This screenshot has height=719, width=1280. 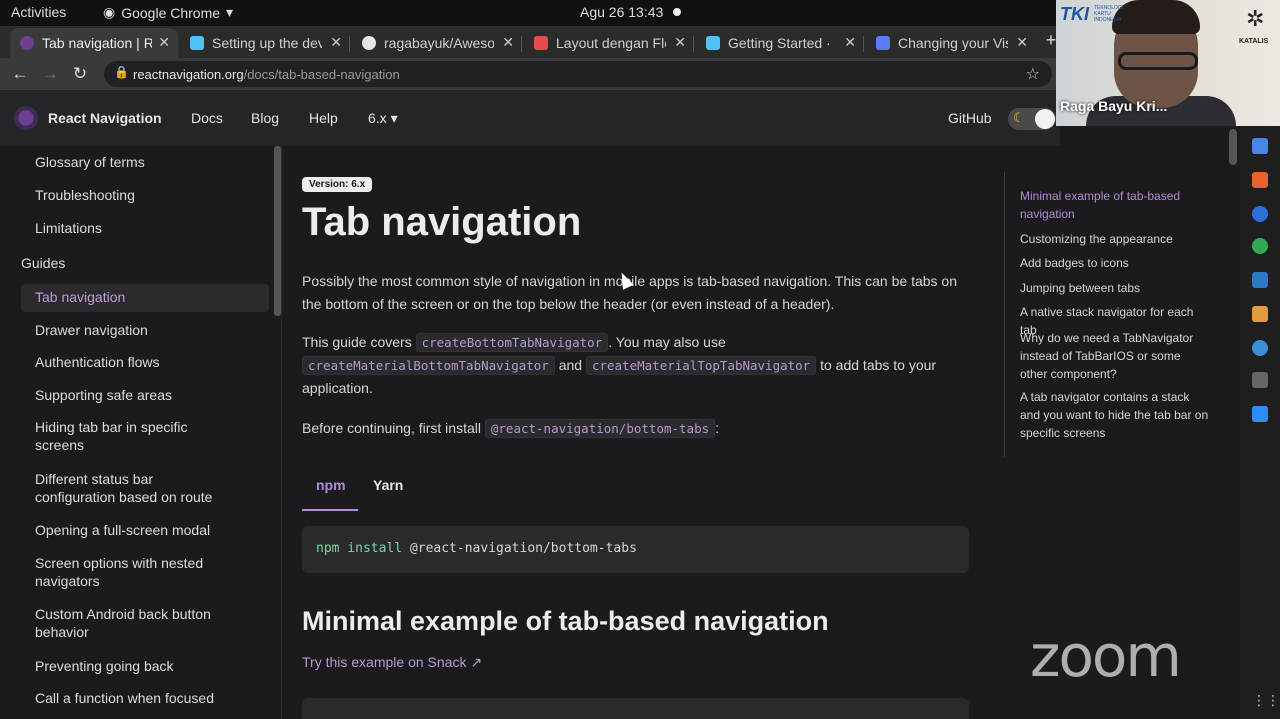 What do you see at coordinates (621, 12) in the screenshot?
I see `clock: Agu 26 13:43` at bounding box center [621, 12].